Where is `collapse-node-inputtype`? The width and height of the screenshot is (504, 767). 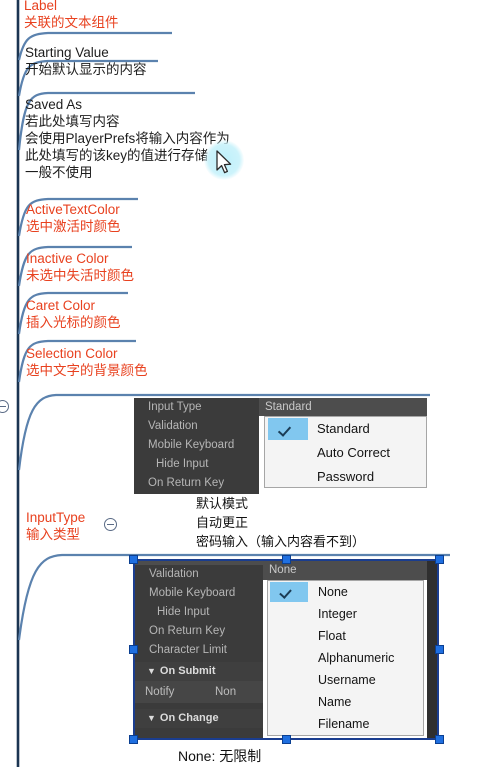 collapse-node-inputtype is located at coordinates (110, 524).